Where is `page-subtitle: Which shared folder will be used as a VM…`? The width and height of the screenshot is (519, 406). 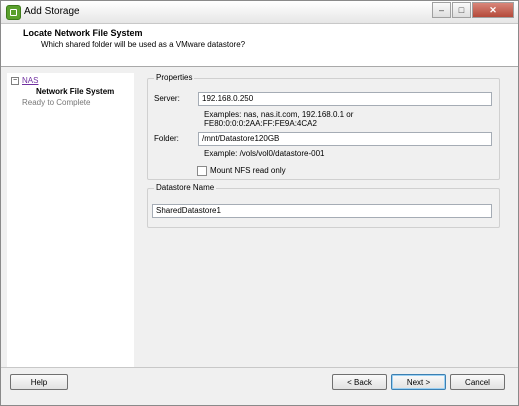 page-subtitle: Which shared folder will be used as a VM… is located at coordinates (143, 44).